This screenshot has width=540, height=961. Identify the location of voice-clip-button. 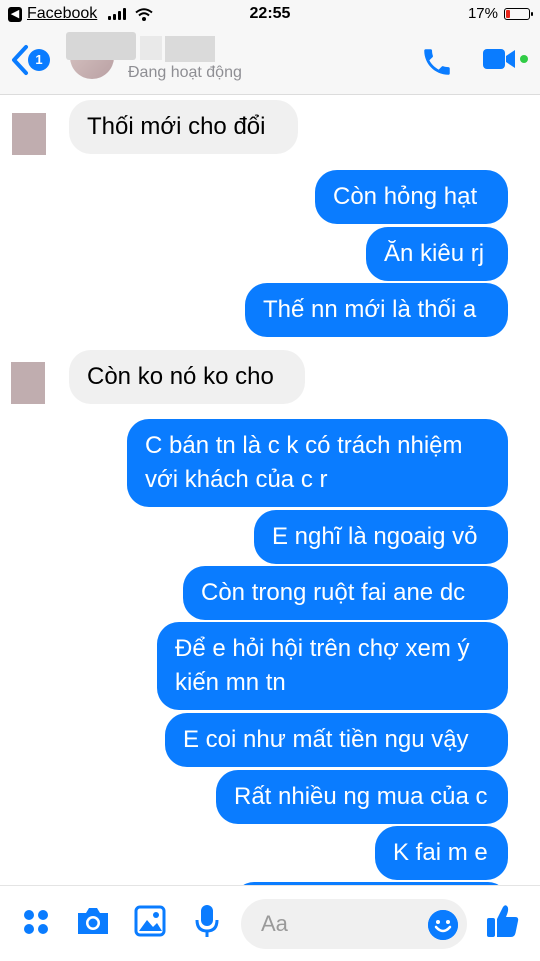
(207, 923).